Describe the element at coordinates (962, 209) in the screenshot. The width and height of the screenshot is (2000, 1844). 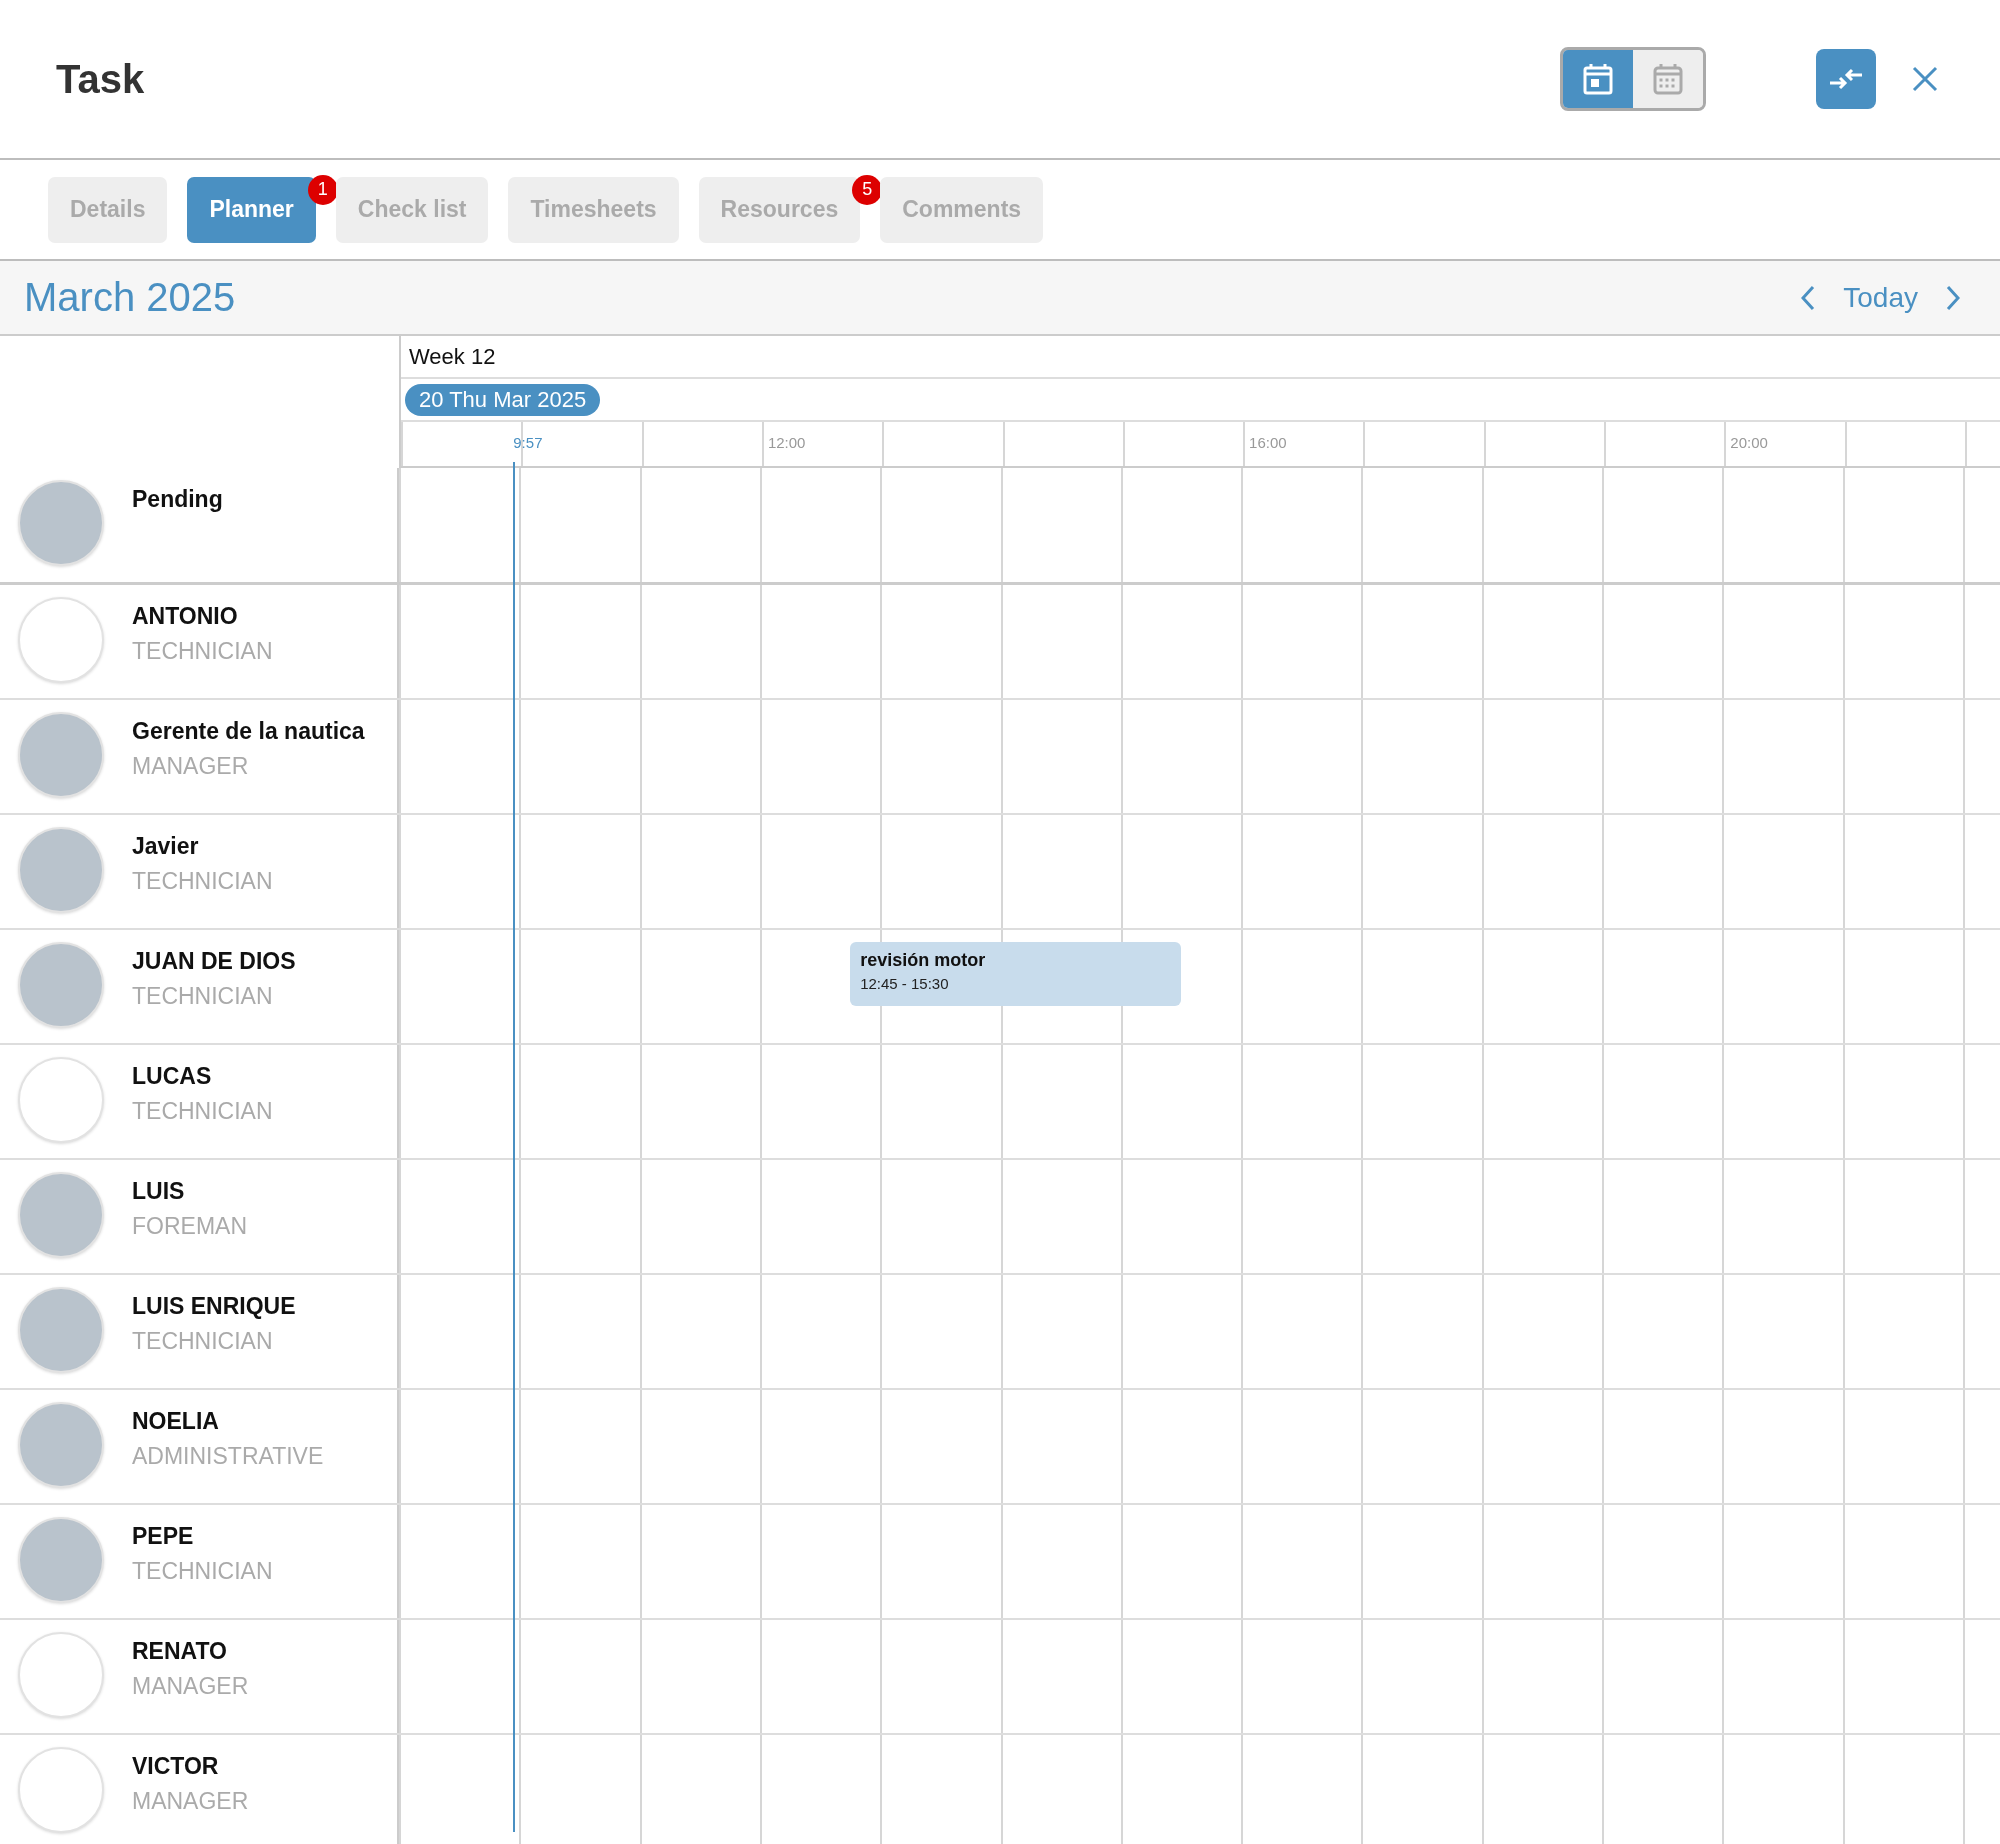
I see `tab: Comments` at that location.